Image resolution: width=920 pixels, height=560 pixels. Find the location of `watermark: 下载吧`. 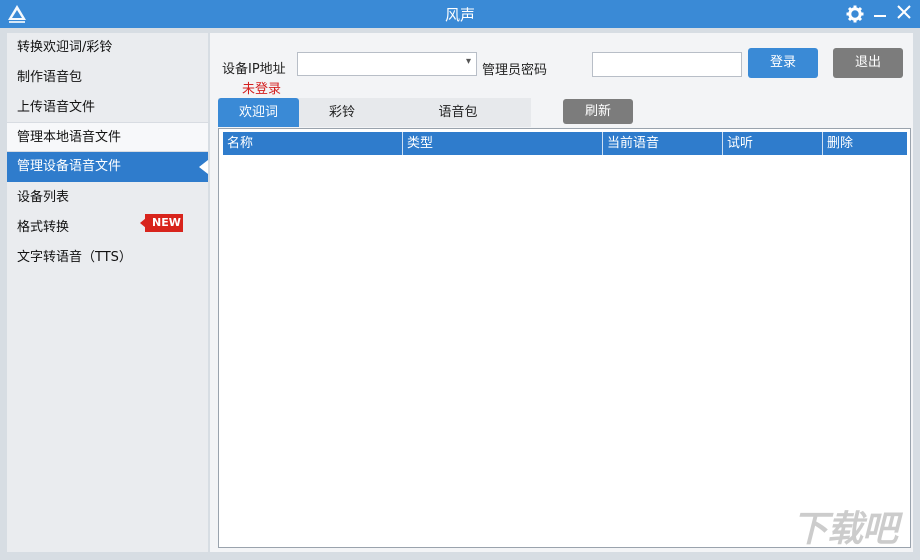

watermark: 下载吧 is located at coordinates (845, 529).